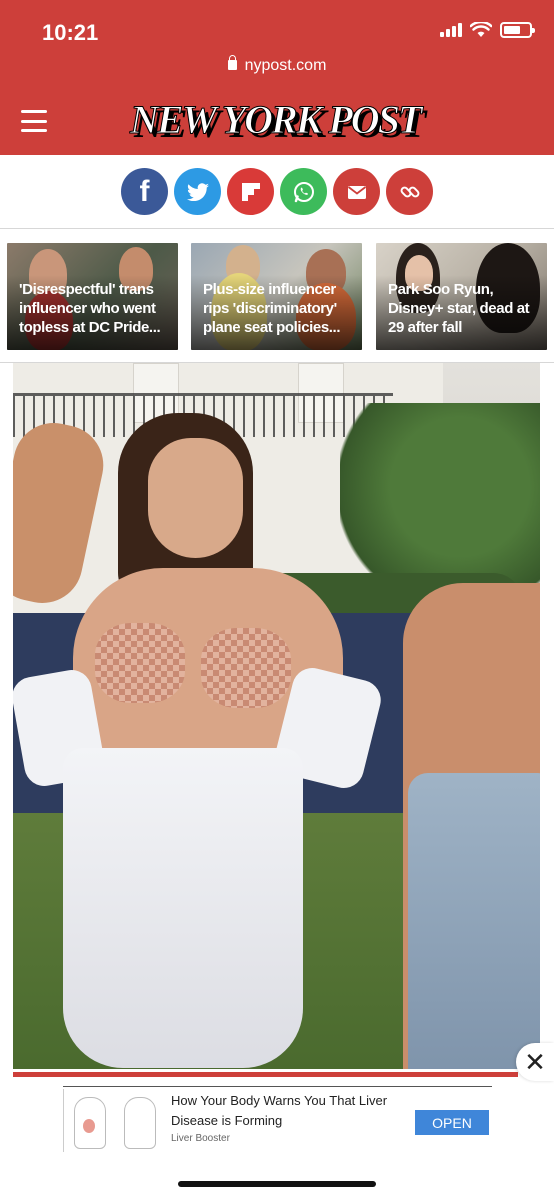  I want to click on cellular-signal-icon, so click(451, 30).